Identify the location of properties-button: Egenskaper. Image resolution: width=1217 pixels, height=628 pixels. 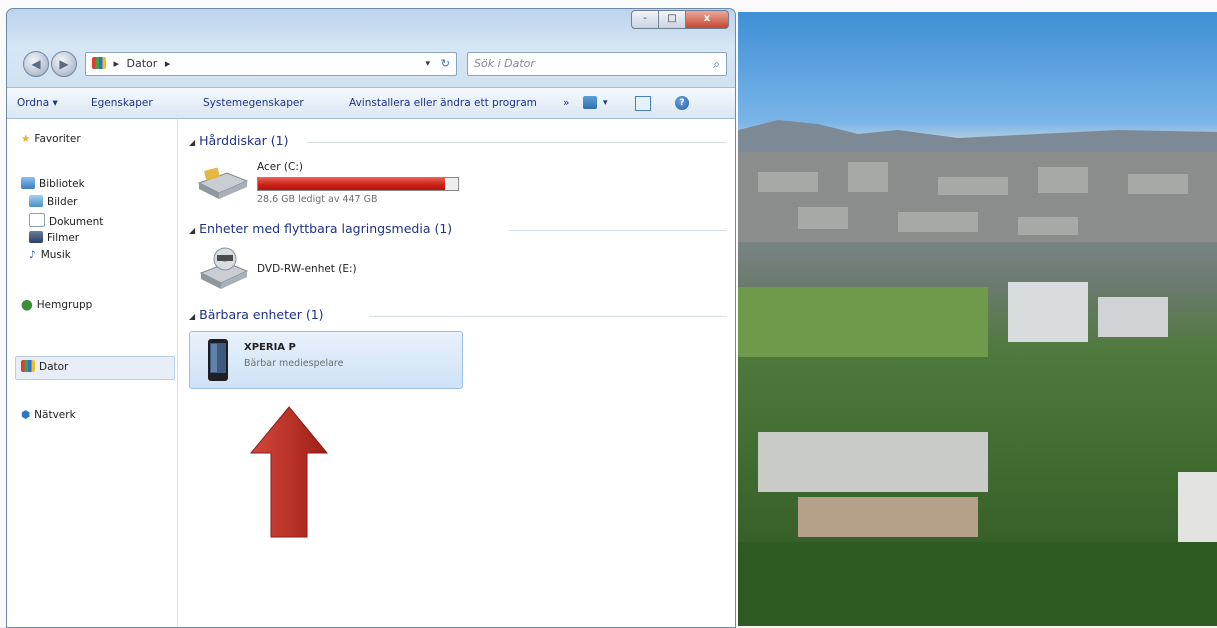
(122, 103).